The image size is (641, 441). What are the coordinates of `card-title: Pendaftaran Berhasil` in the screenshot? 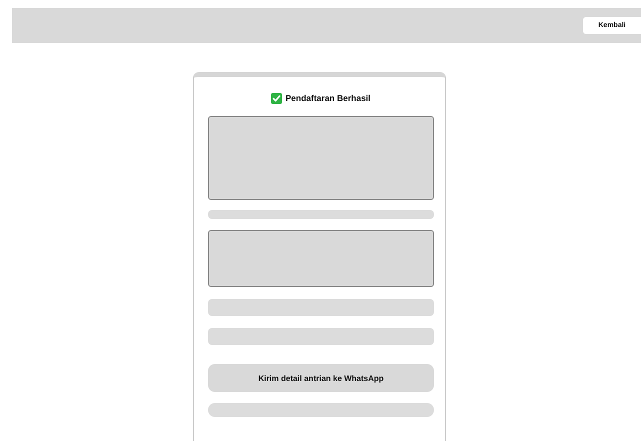 It's located at (328, 98).